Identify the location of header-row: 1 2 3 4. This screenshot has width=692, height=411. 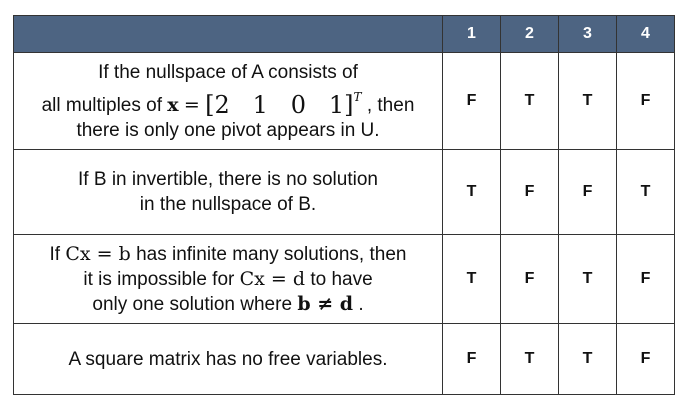
(344, 34).